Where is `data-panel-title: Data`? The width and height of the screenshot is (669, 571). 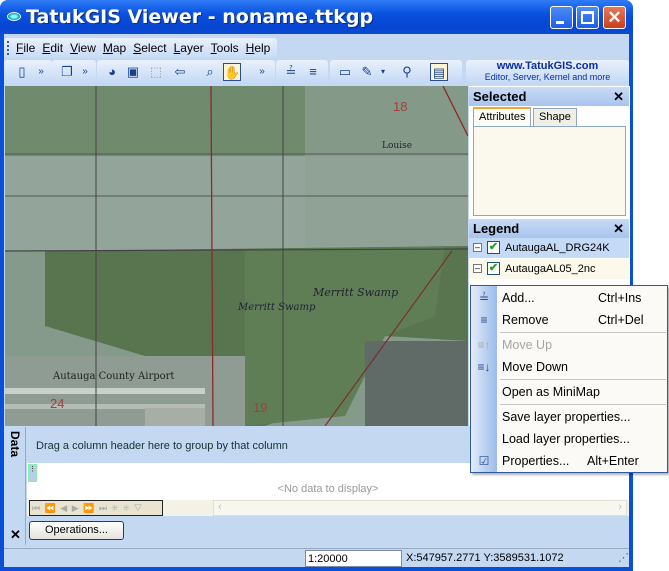 data-panel-title: Data is located at coordinates (15, 444).